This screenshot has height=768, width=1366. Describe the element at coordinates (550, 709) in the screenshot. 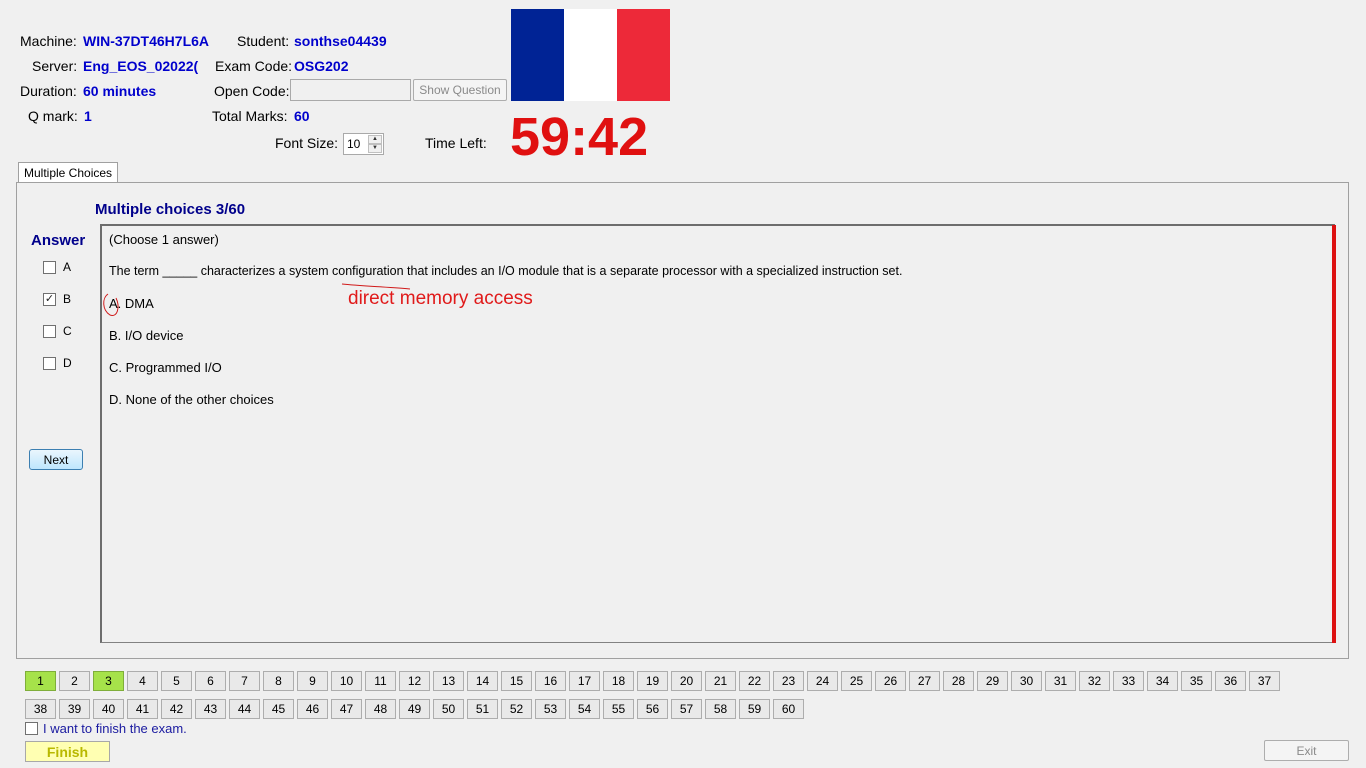

I see `question-nav-button-53: 53` at that location.